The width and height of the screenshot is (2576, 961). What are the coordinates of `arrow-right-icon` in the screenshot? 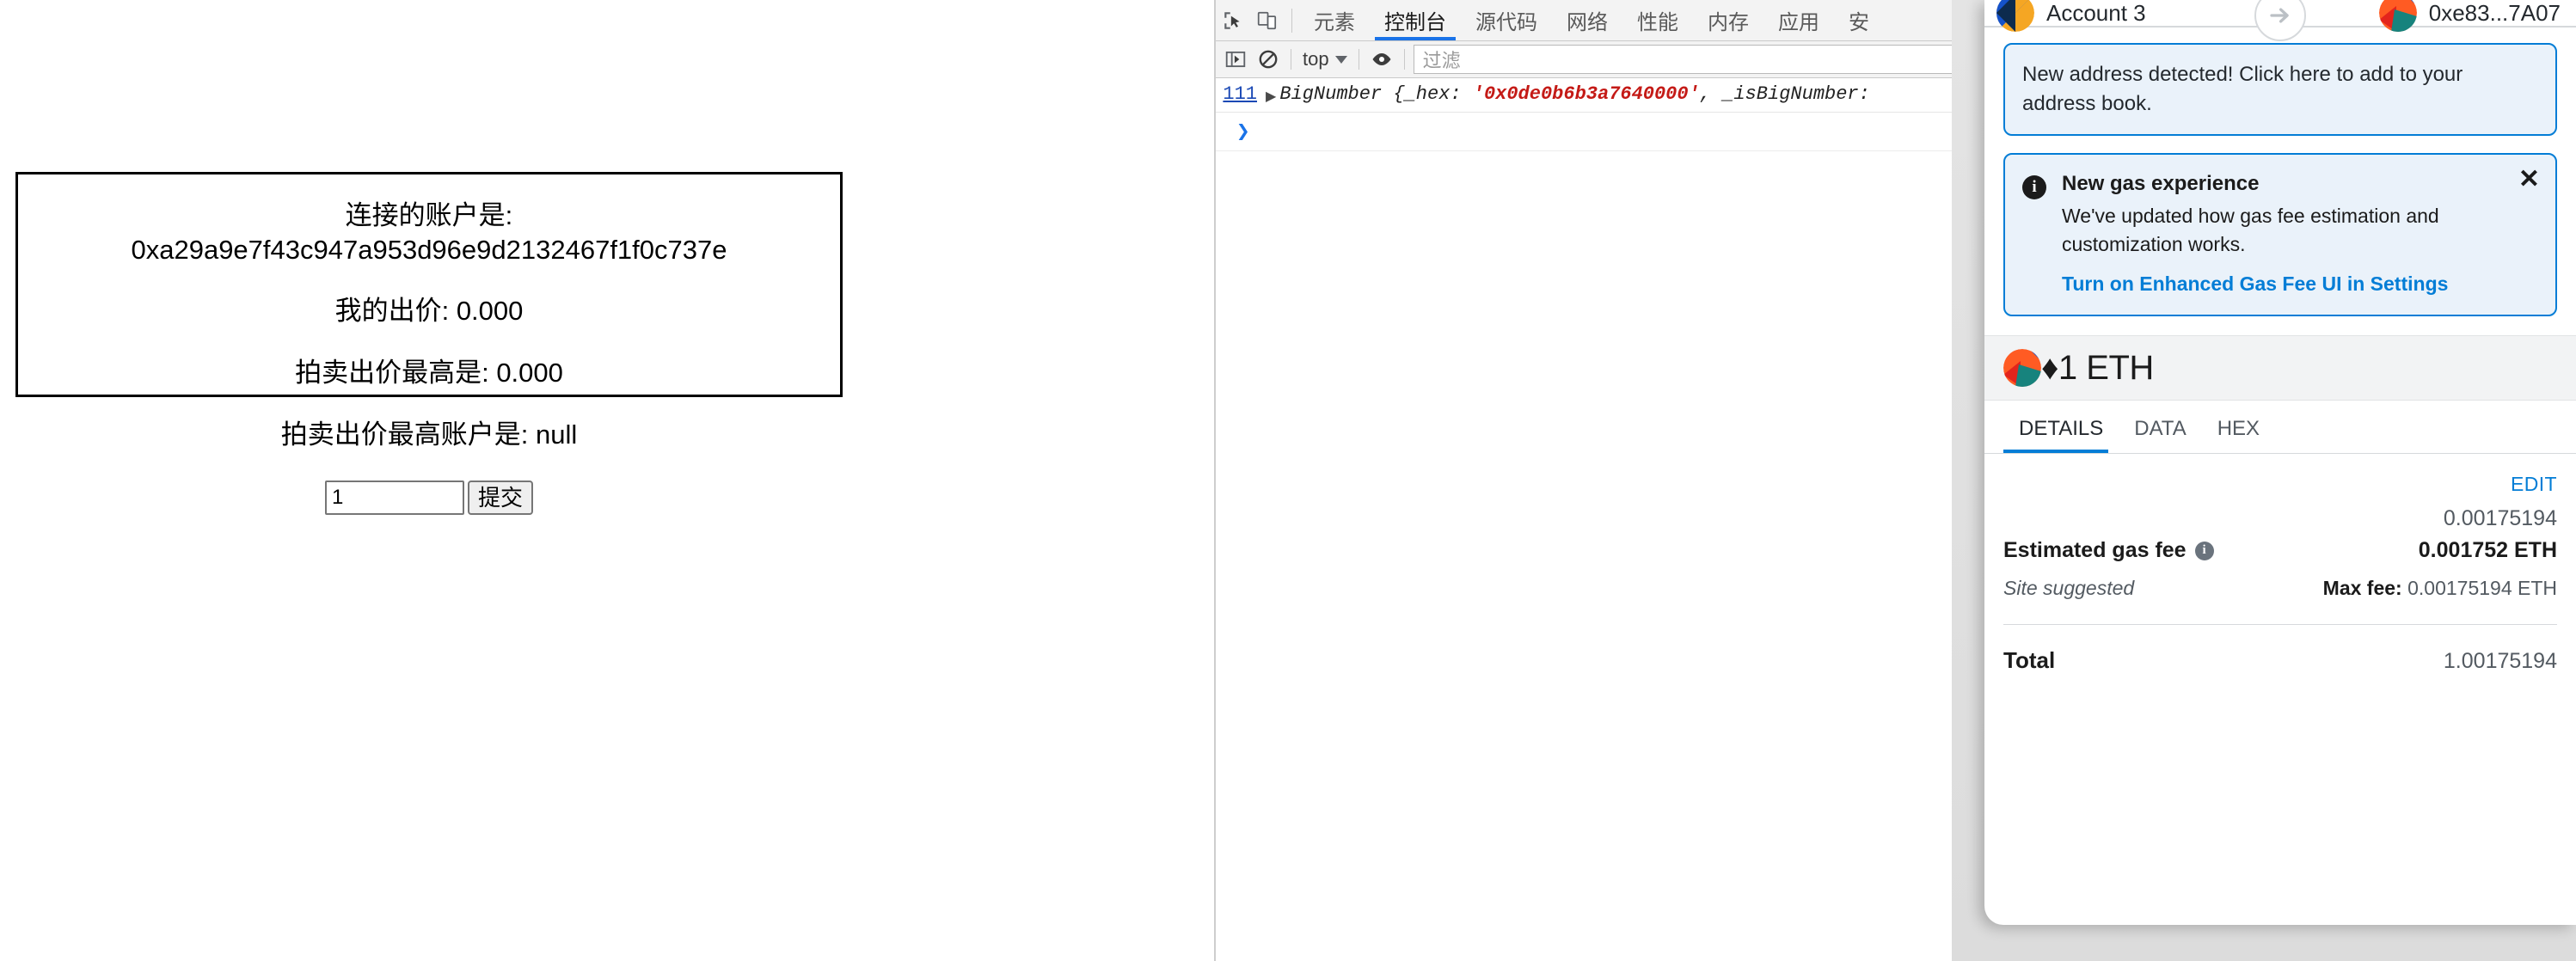 It's located at (2280, 20).